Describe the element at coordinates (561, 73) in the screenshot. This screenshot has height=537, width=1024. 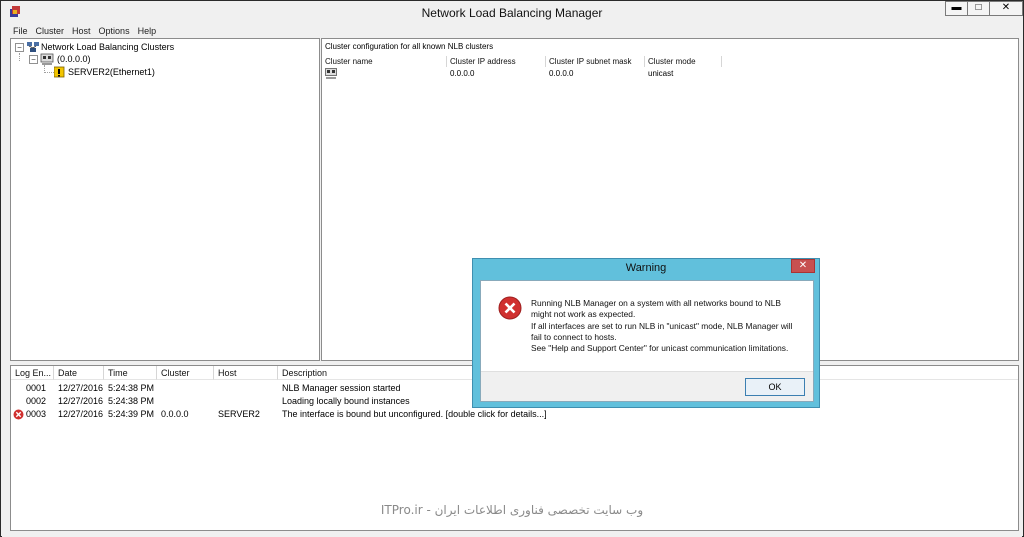
I see `cell-subnet-mask: 0.0.0.0` at that location.